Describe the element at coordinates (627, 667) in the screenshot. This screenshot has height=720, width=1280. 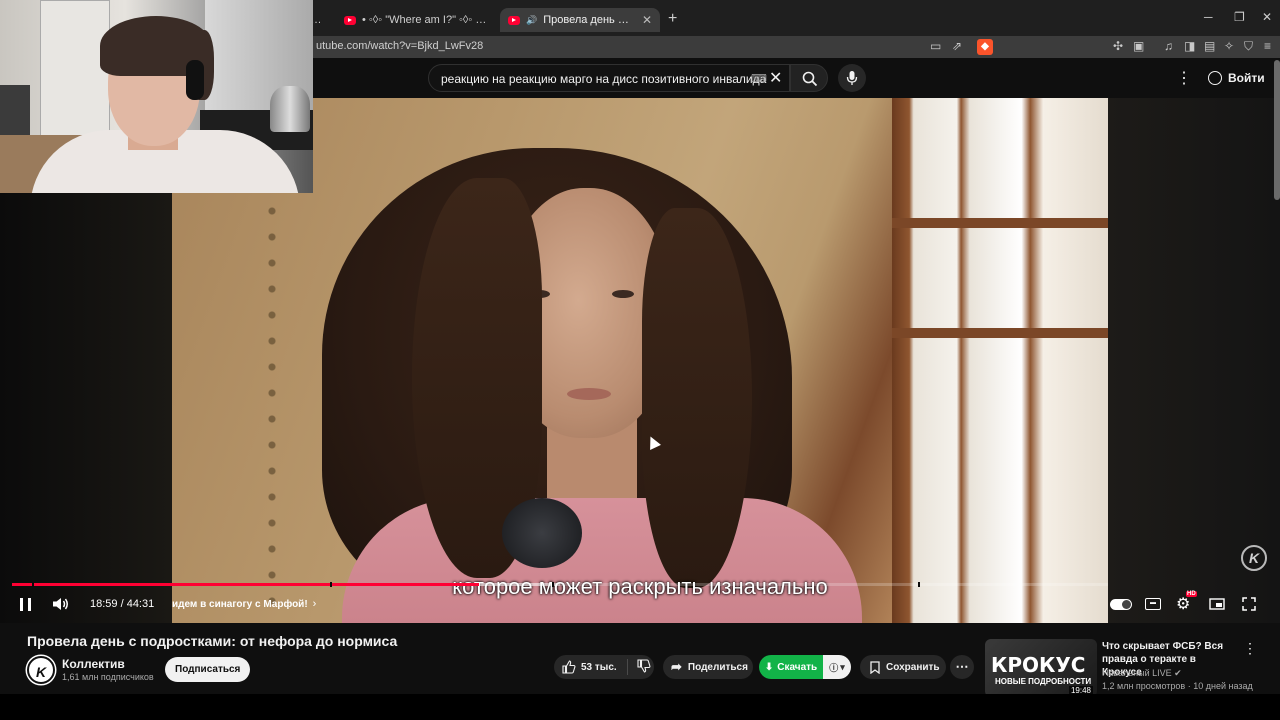
I see `divider` at that location.